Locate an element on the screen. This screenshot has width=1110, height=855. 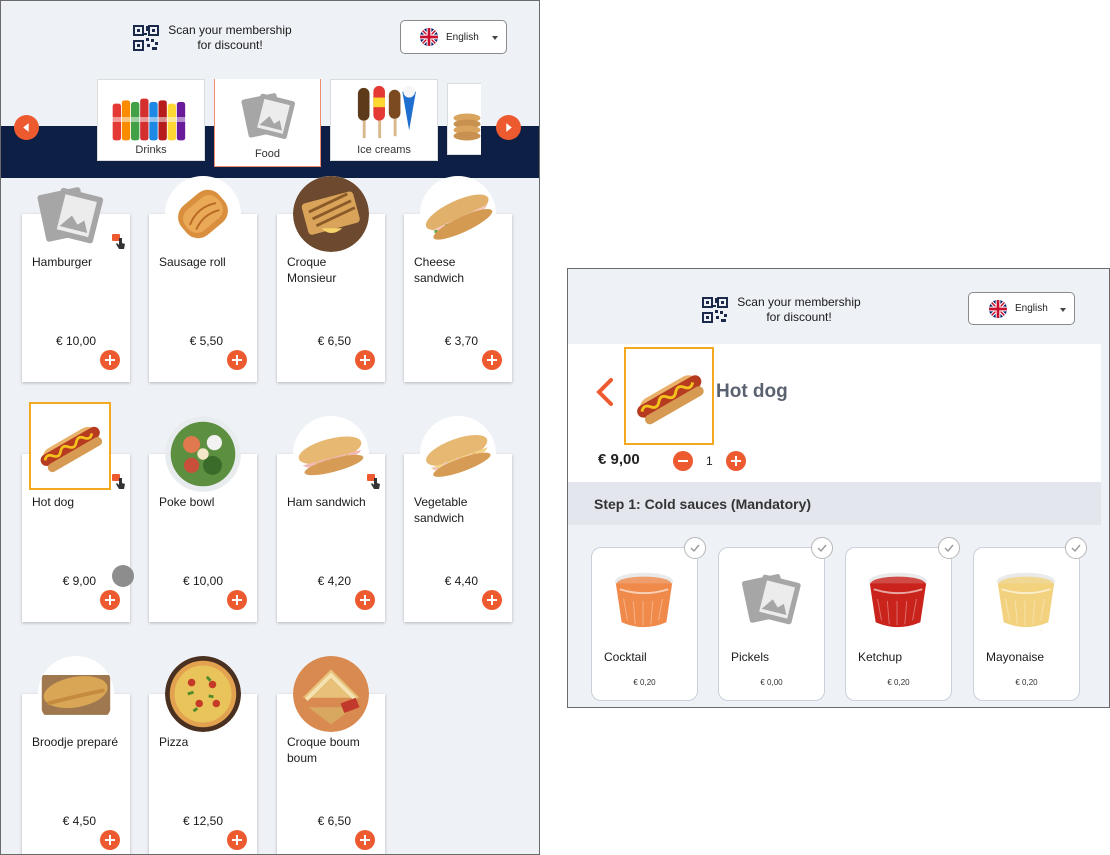
product-price: € 4,20 is located at coordinates (334, 581).